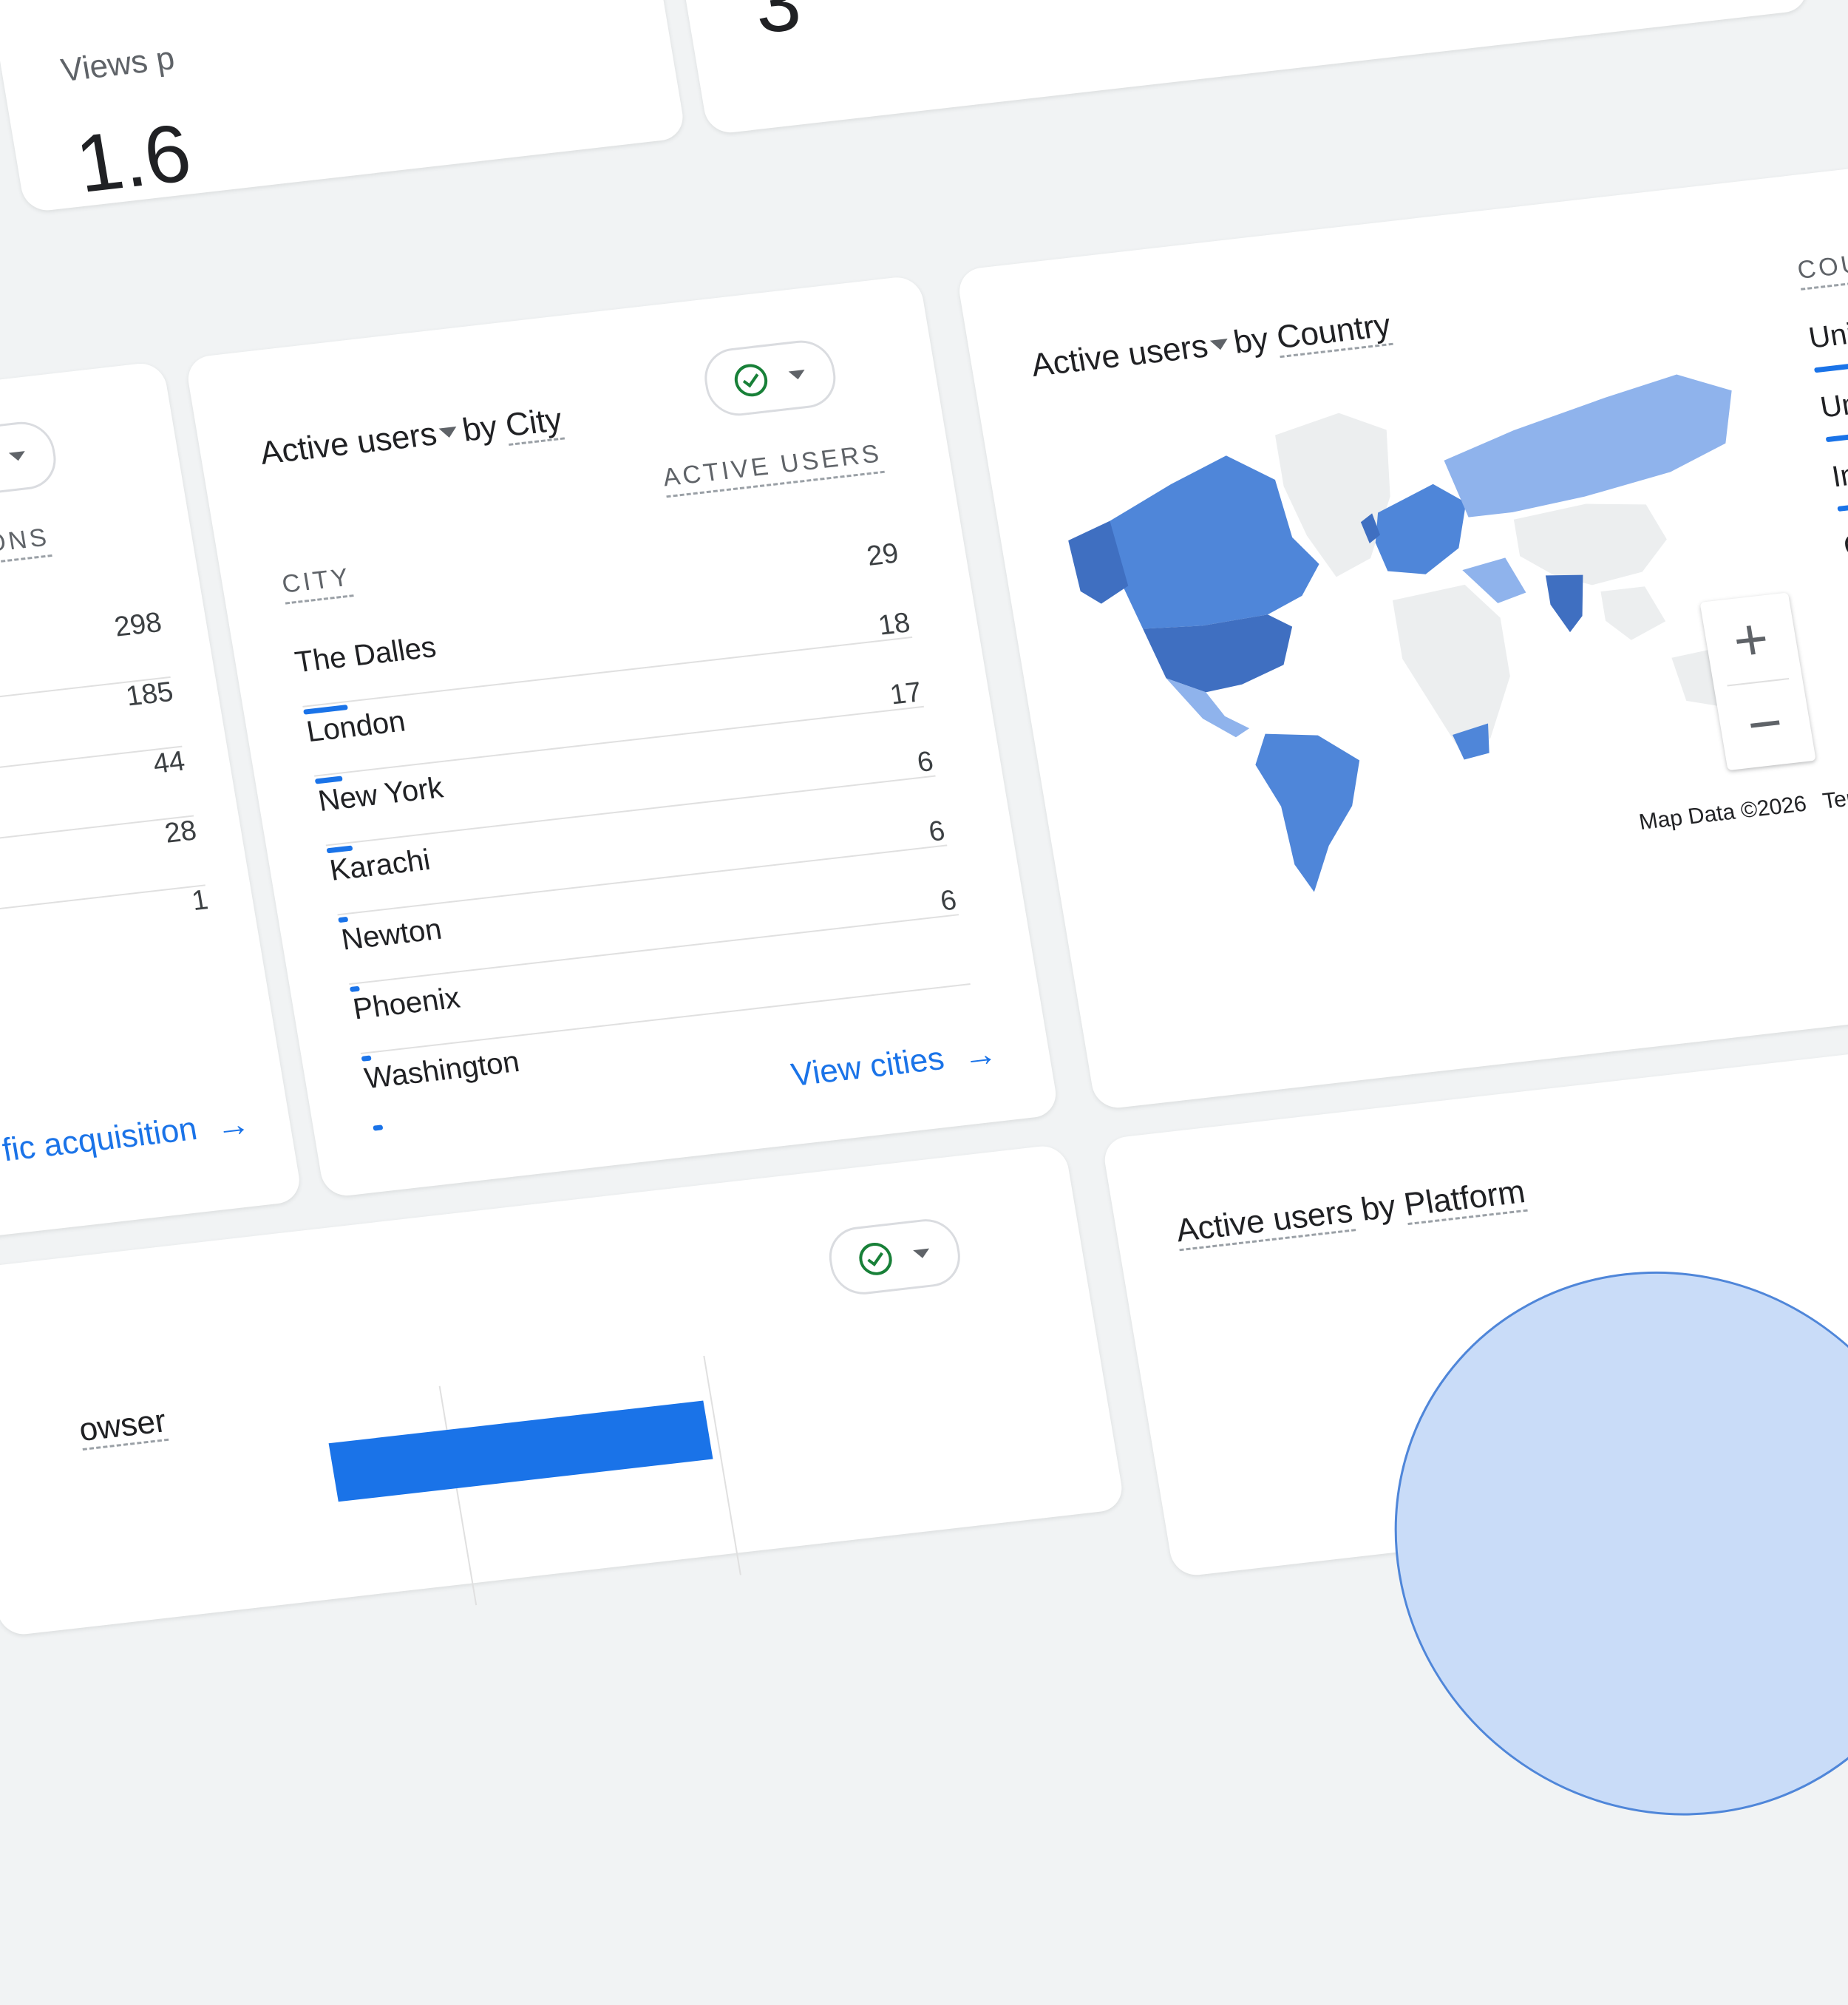 This screenshot has width=1848, height=2005. I want to click on metric-value-2: 3, so click(777, 25).